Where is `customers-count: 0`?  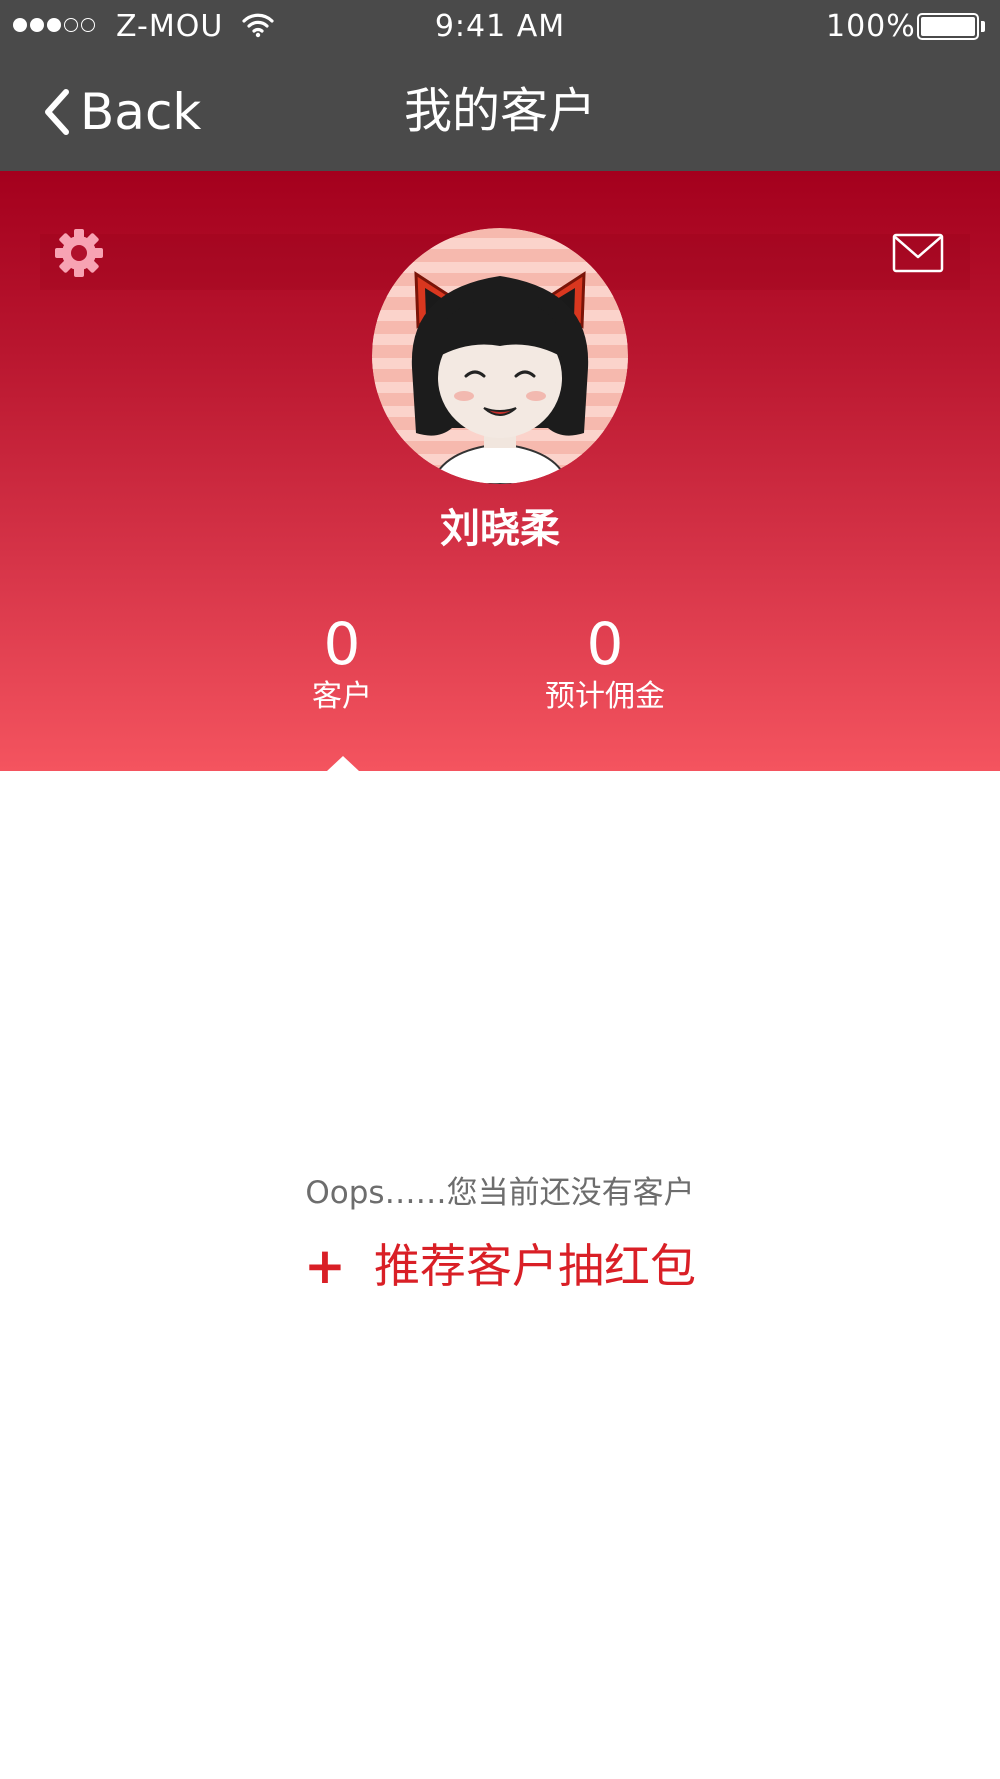 customers-count: 0 is located at coordinates (342, 644).